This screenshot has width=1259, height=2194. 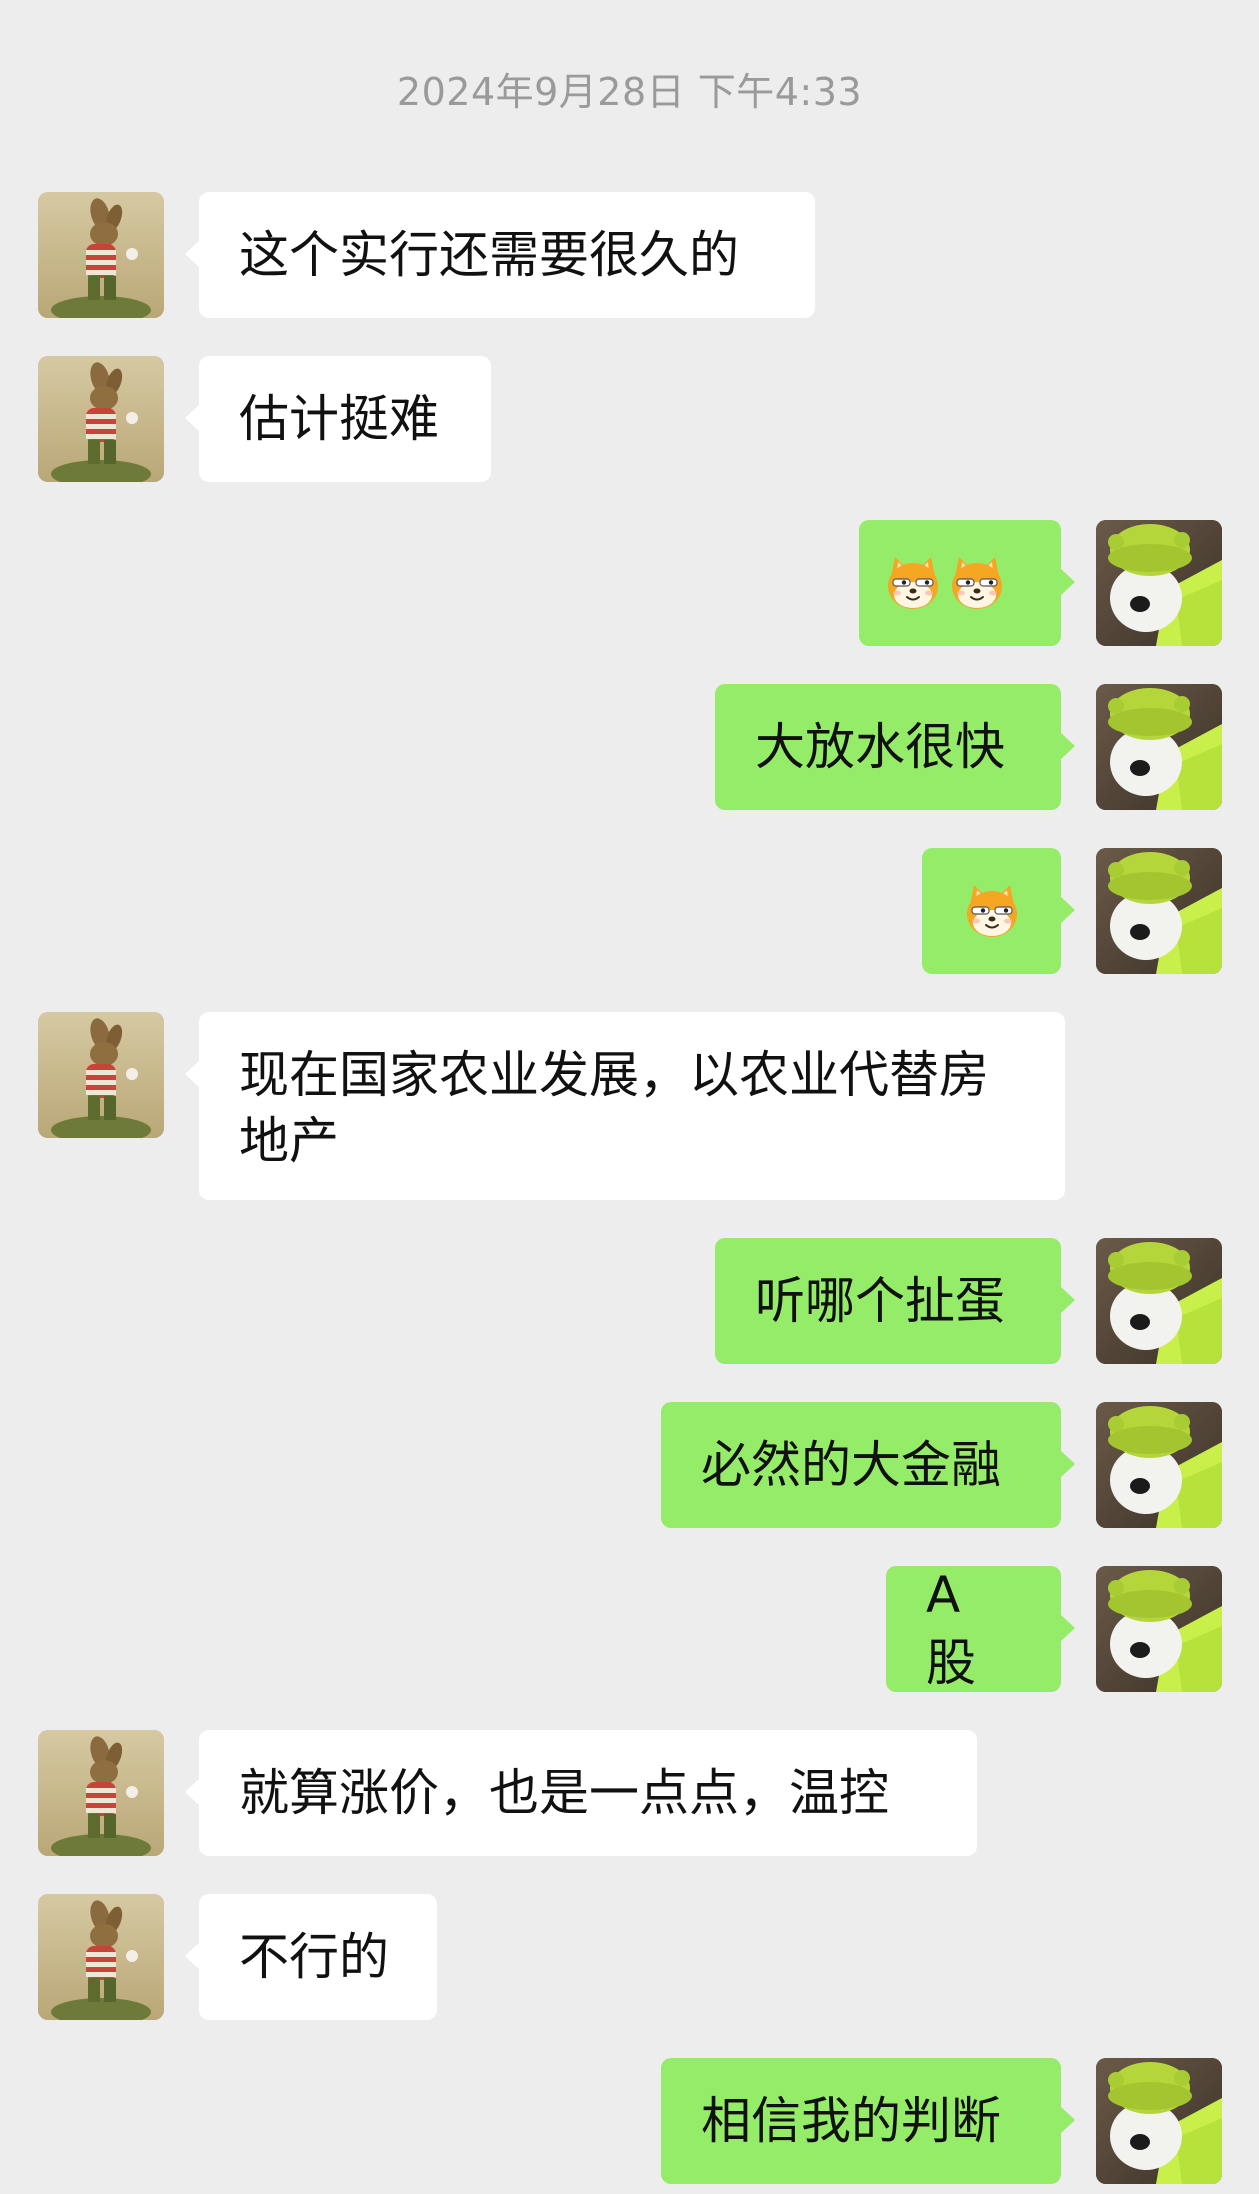 I want to click on message-text: 不行的, so click(x=314, y=1957).